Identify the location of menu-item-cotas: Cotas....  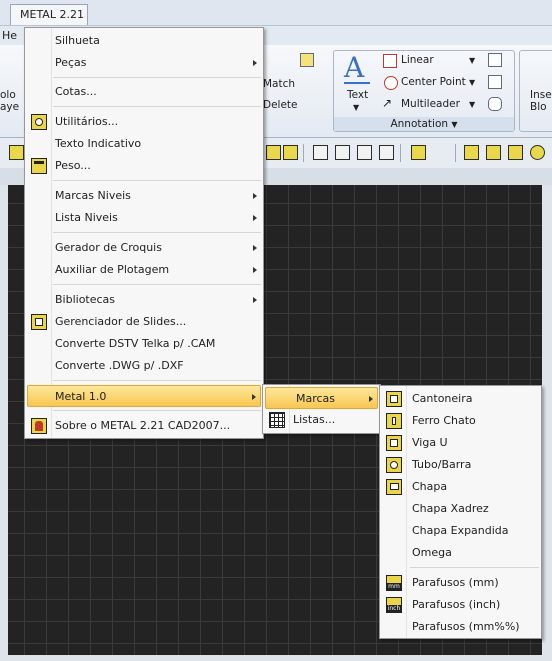
(144, 92).